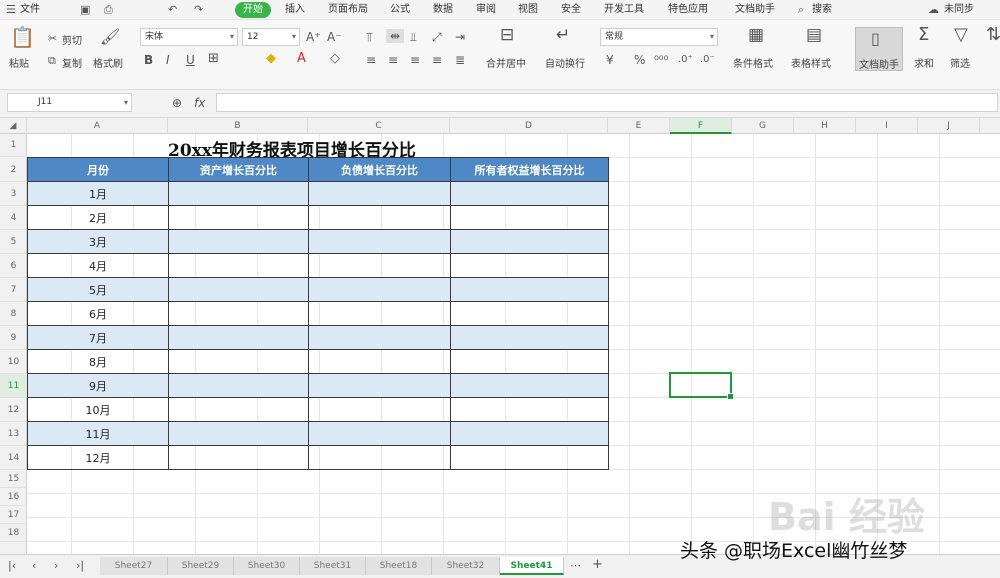 The width and height of the screenshot is (1000, 578). What do you see at coordinates (13, 386) in the screenshot?
I see `row-header: 11` at bounding box center [13, 386].